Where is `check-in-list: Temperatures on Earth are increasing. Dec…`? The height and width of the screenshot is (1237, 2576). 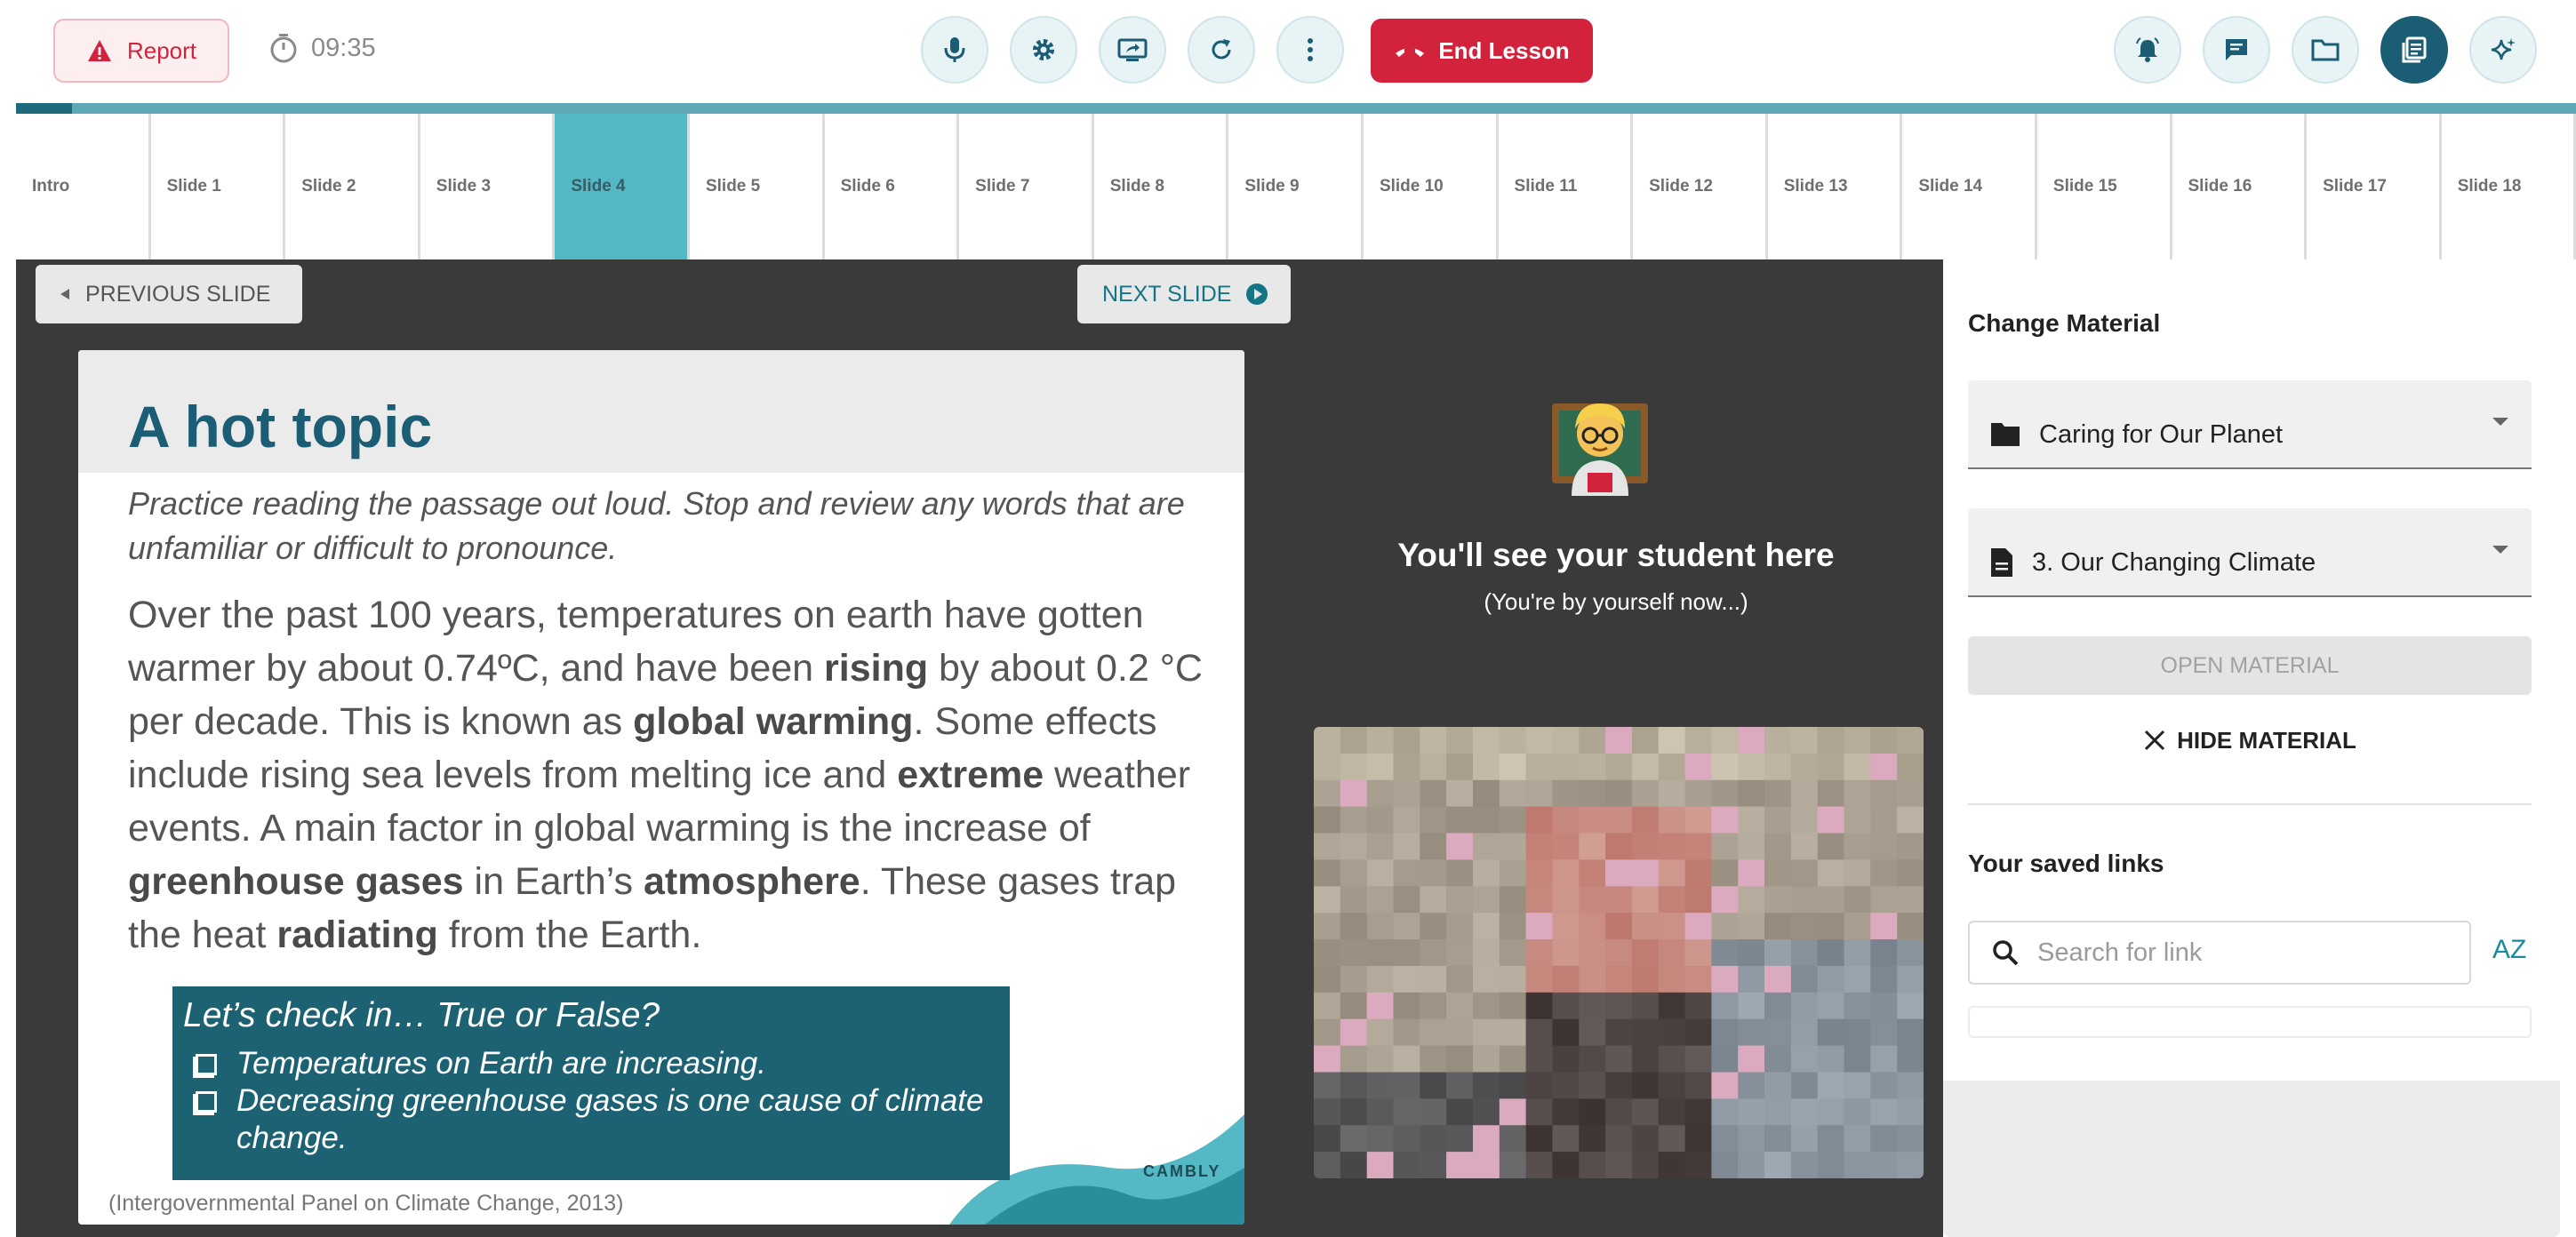
check-in-list: Temperatures on Earth are increasing. Dec… is located at coordinates (591, 1101).